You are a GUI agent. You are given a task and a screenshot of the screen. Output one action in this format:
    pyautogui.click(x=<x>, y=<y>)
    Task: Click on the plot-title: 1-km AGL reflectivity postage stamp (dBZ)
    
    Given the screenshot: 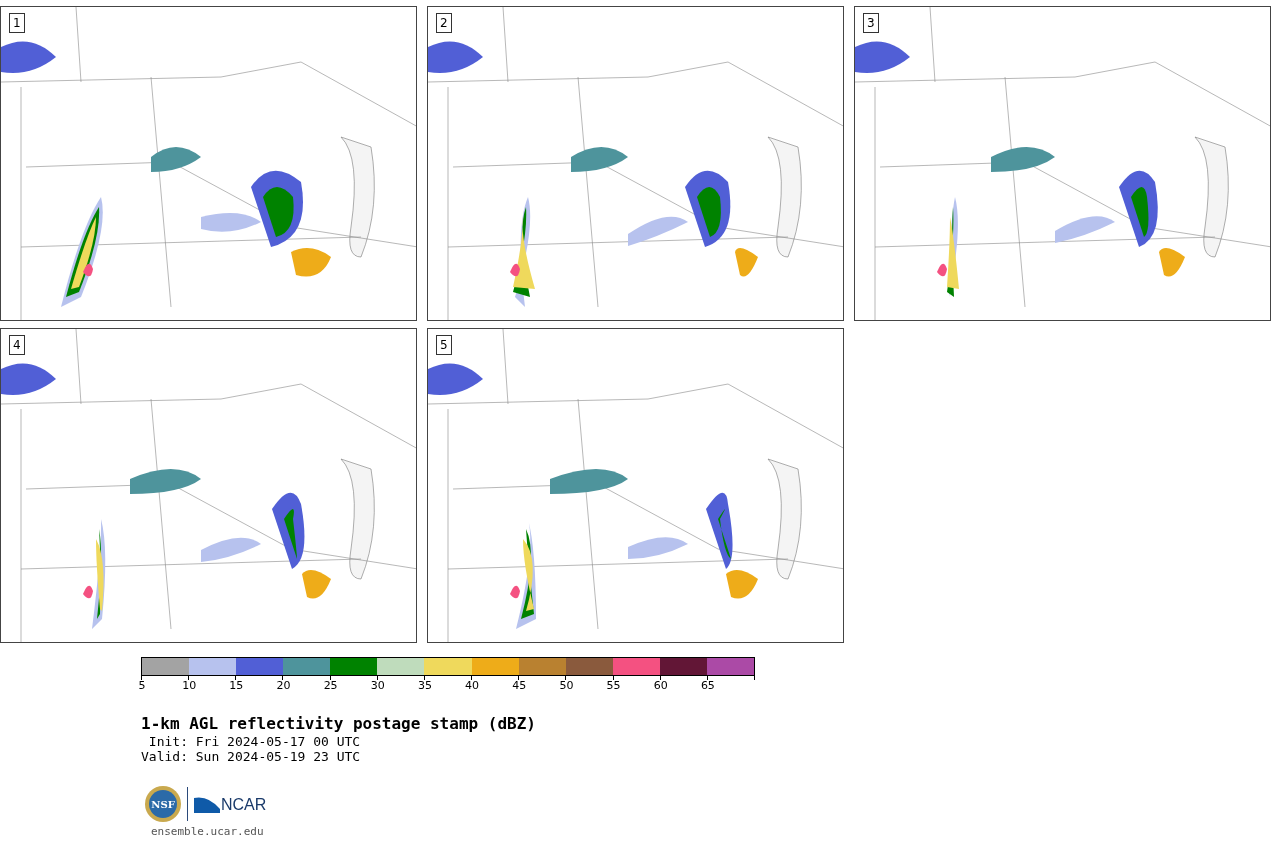 What is the action you would take?
    pyautogui.click(x=338, y=724)
    